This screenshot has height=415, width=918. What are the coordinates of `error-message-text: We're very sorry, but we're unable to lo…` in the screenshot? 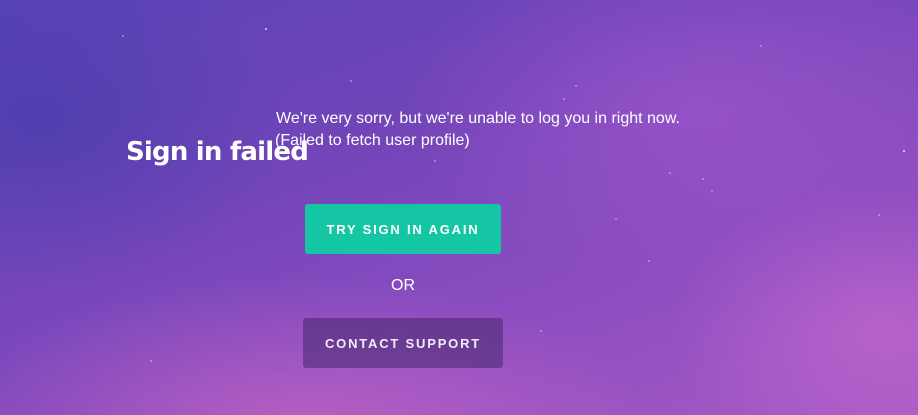 It's located at (478, 118).